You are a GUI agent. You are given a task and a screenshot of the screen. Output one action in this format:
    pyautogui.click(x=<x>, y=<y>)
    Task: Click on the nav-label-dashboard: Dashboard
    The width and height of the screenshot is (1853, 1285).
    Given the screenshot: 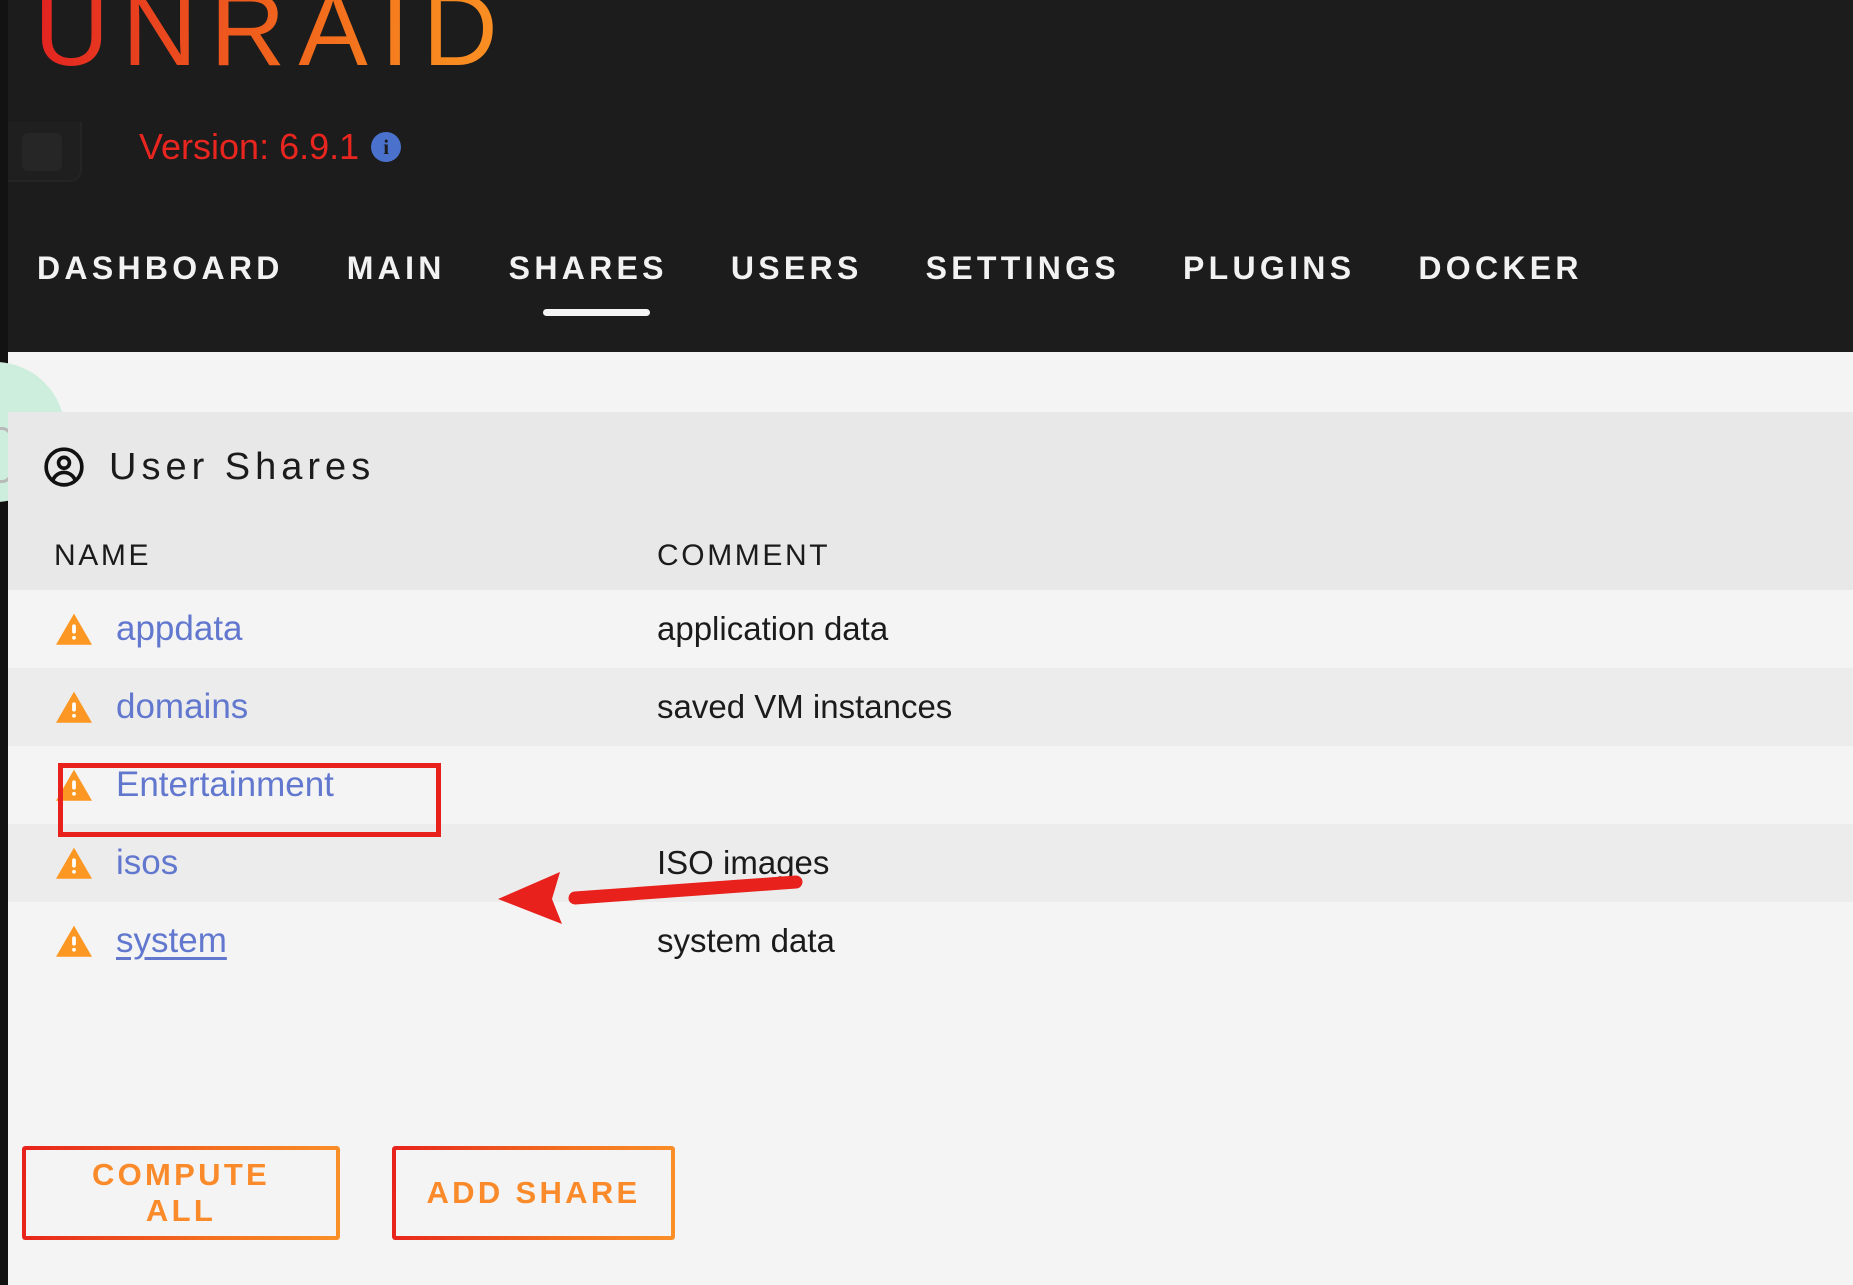 What is the action you would take?
    pyautogui.click(x=160, y=268)
    